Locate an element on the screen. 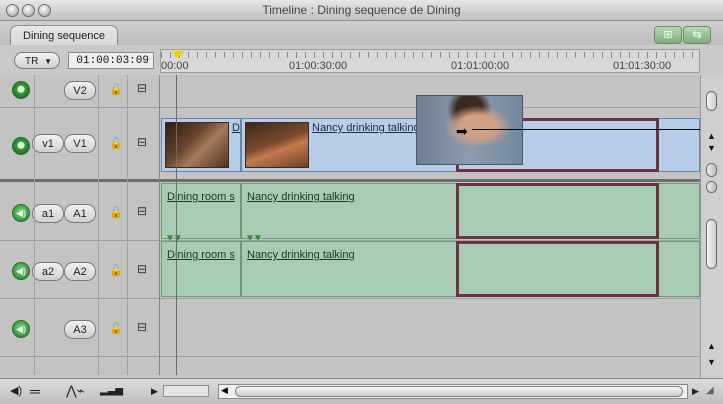 This screenshot has height=404, width=723. destination-track-a1: A1 is located at coordinates (80, 213).